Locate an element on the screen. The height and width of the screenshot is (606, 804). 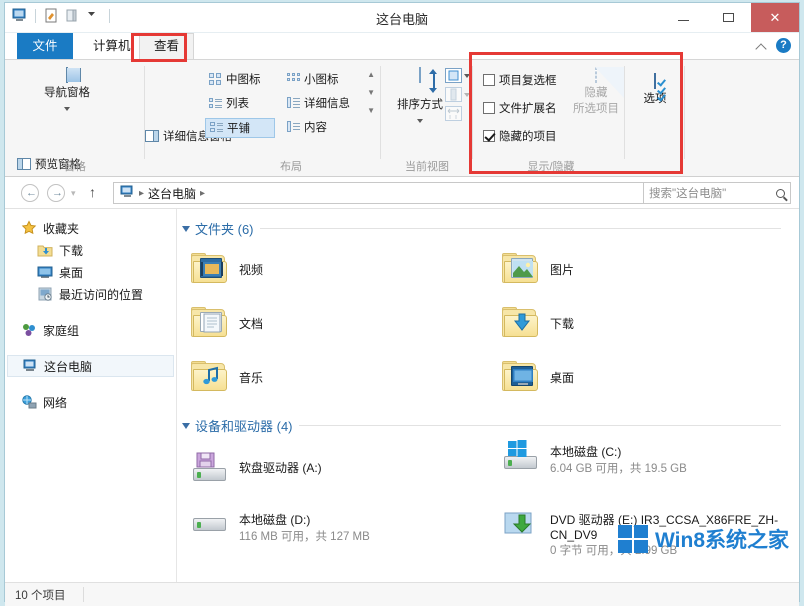
add-columns-button is located at coordinates (457, 94).